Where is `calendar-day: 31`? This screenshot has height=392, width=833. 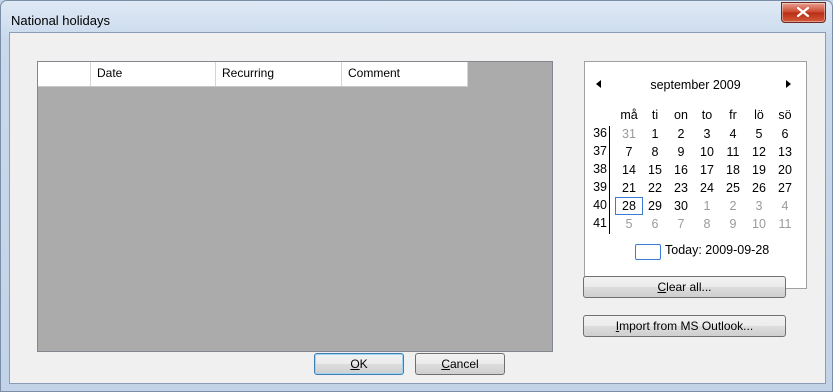
calendar-day: 31 is located at coordinates (629, 134).